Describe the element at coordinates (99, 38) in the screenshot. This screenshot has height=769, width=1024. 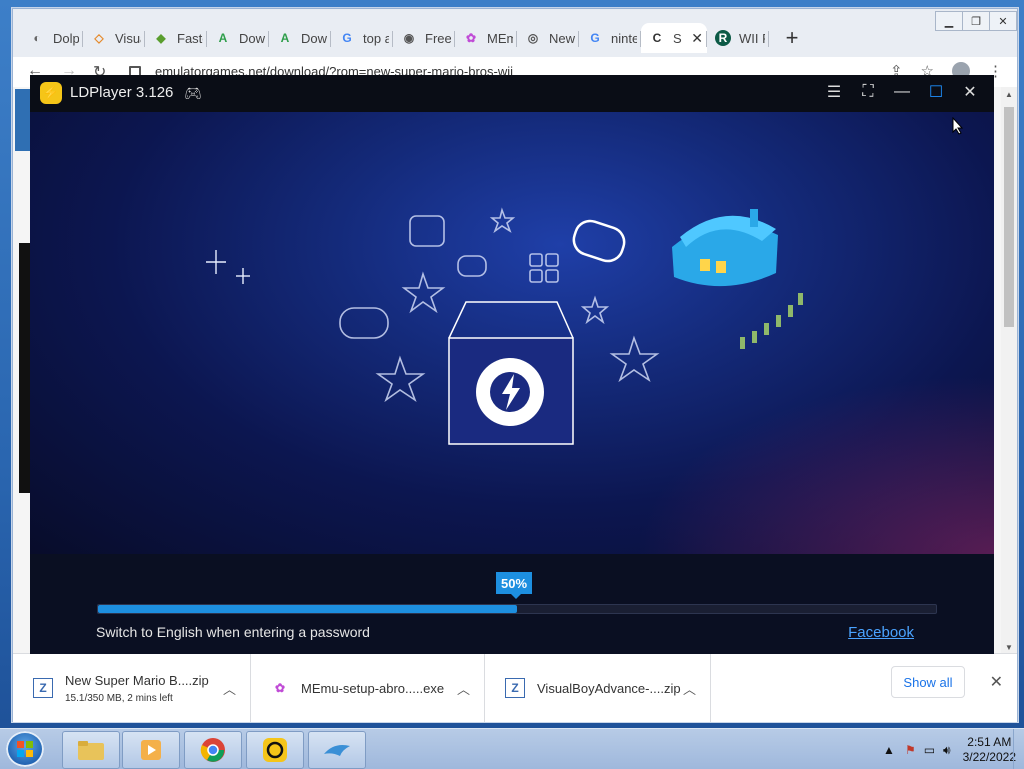
I see `visualboy-icon: ◇` at that location.